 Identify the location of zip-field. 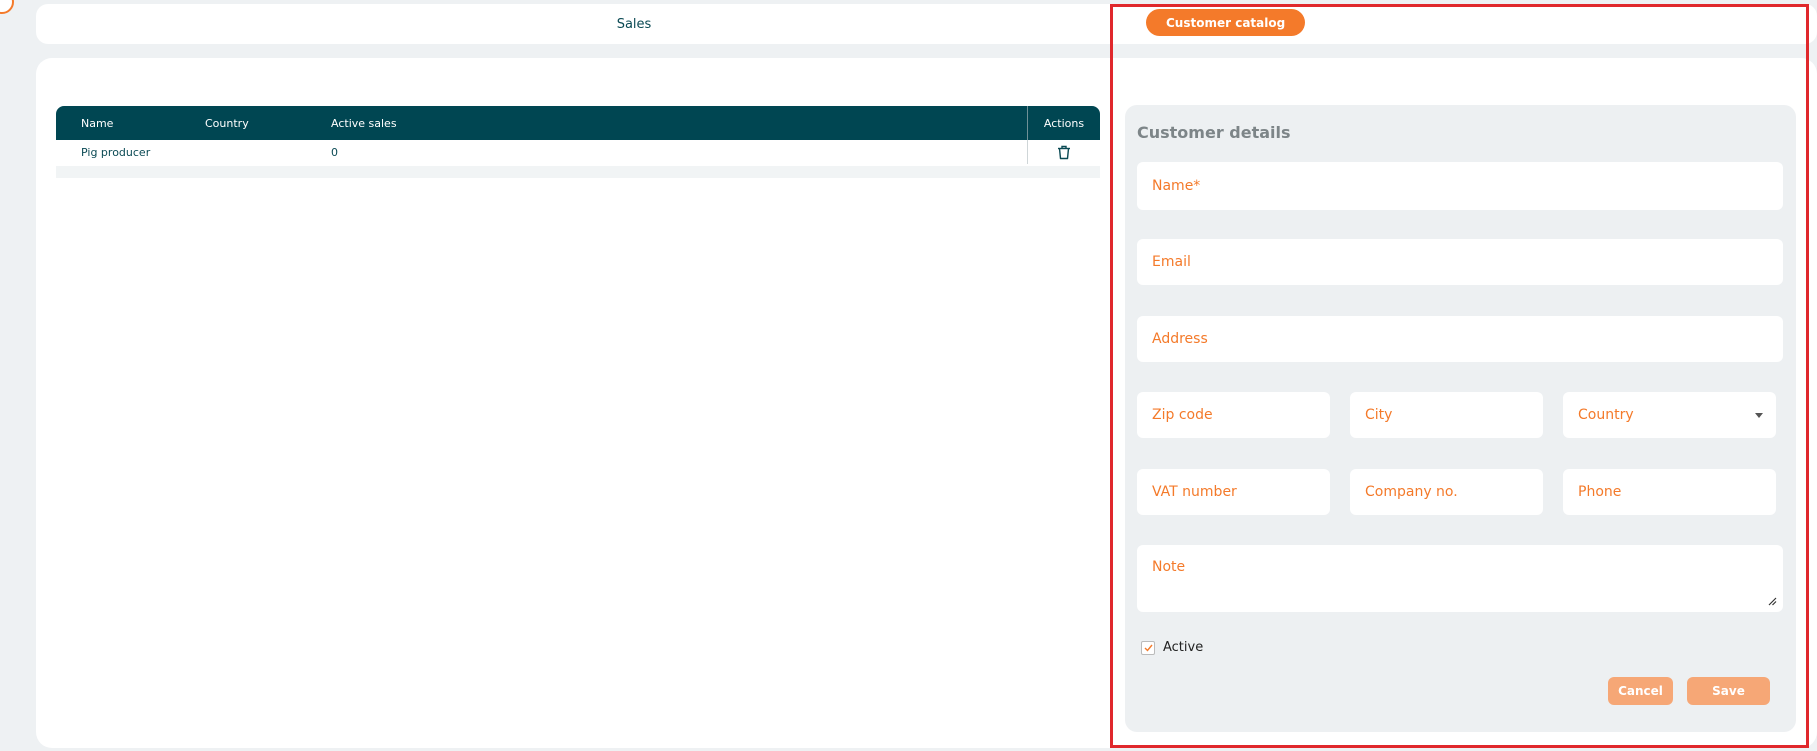
(1233, 415).